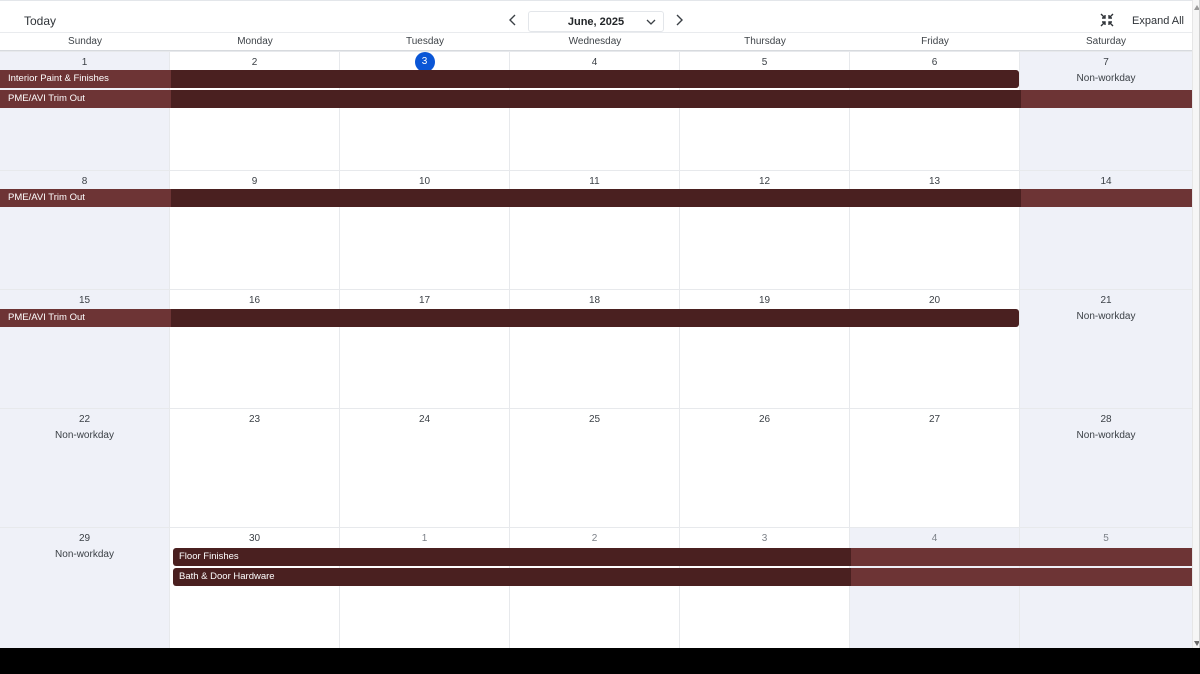 The width and height of the screenshot is (1200, 674). What do you see at coordinates (1106, 349) in the screenshot?
I see `day-cell: 21 Non-workday` at bounding box center [1106, 349].